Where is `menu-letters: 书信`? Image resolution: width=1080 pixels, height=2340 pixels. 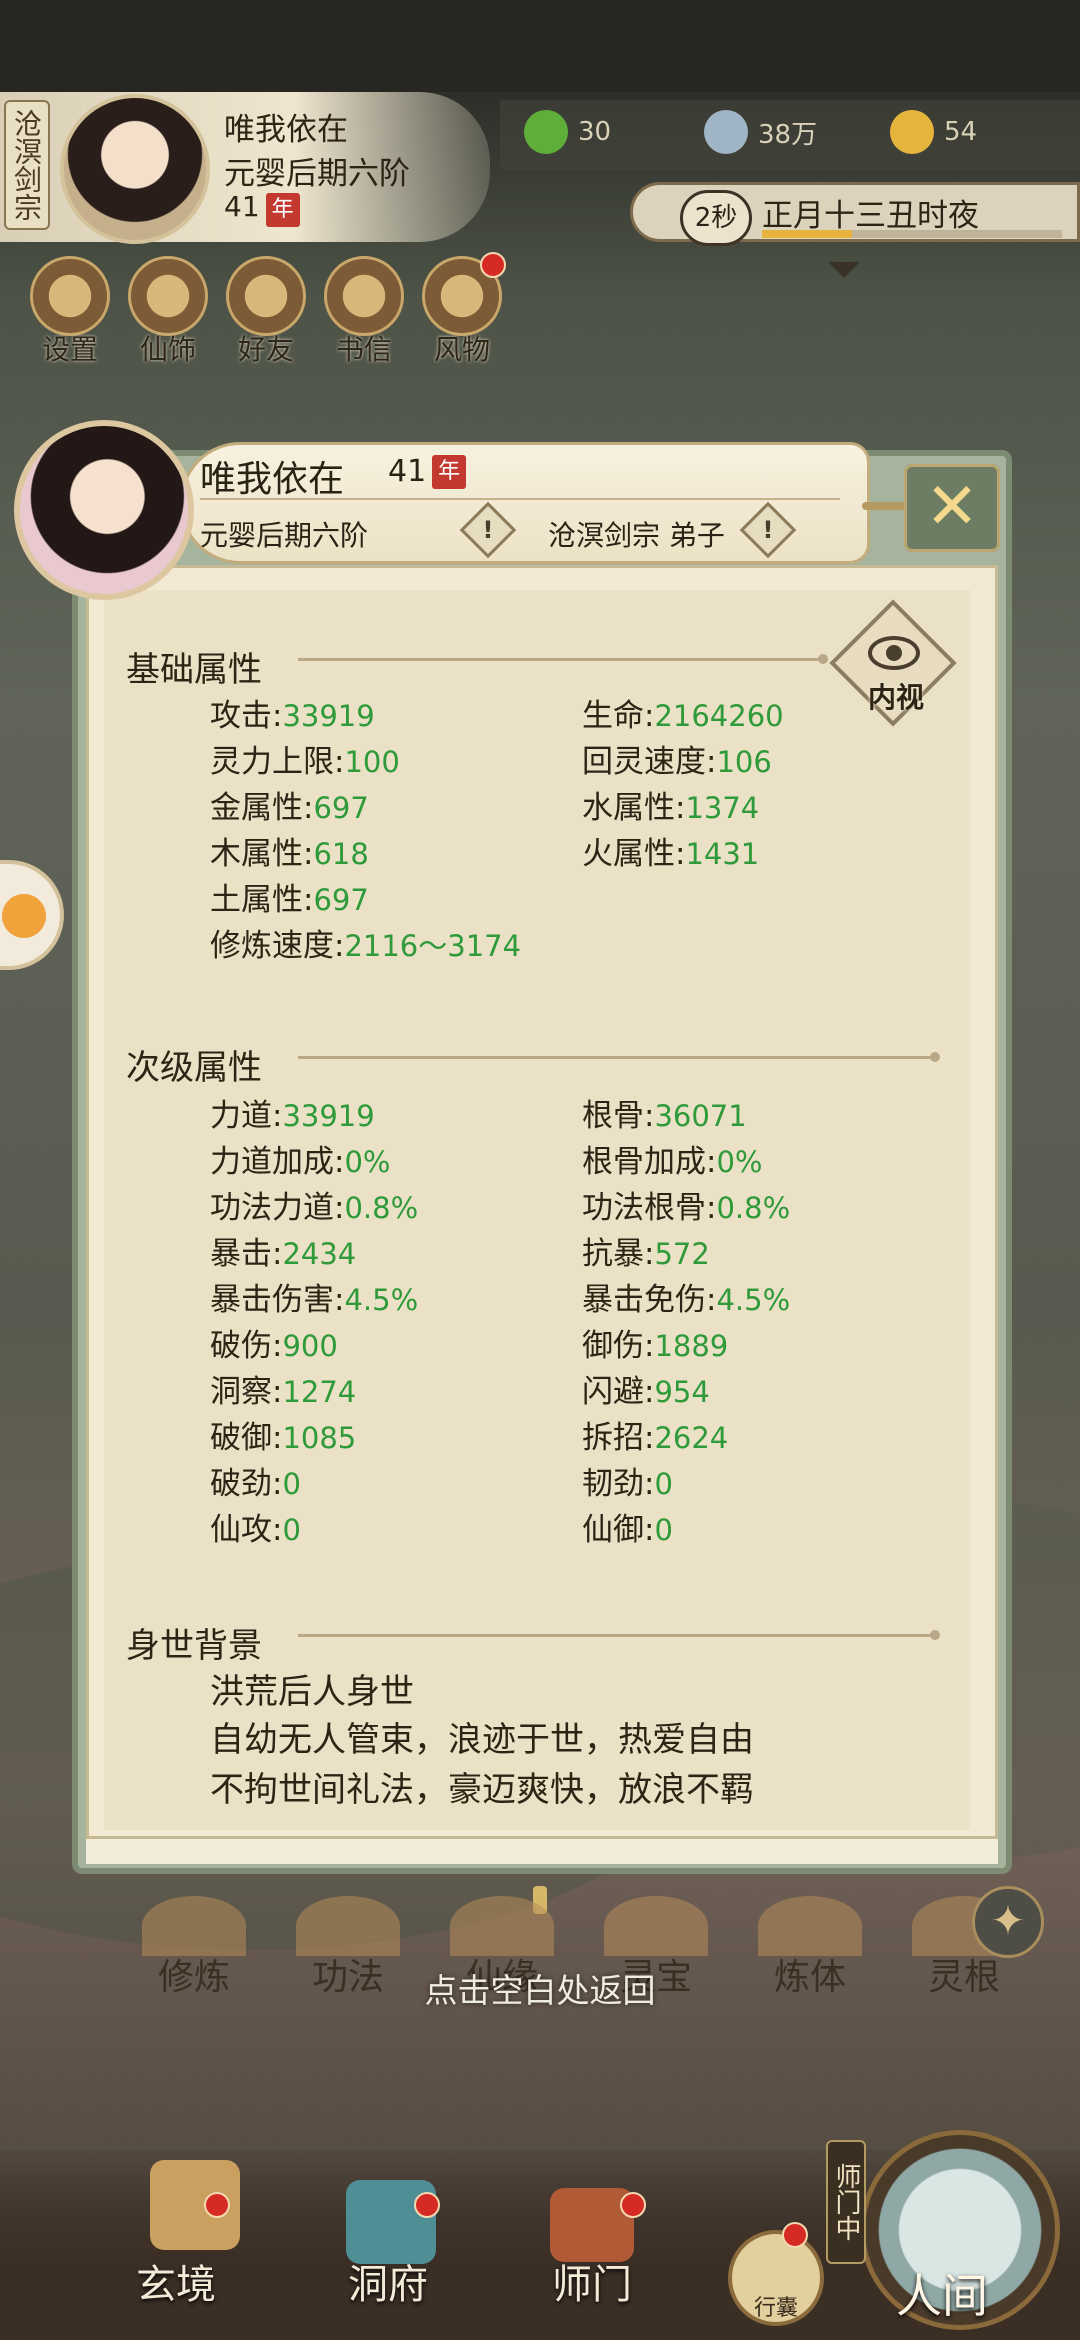 menu-letters: 书信 is located at coordinates (364, 312).